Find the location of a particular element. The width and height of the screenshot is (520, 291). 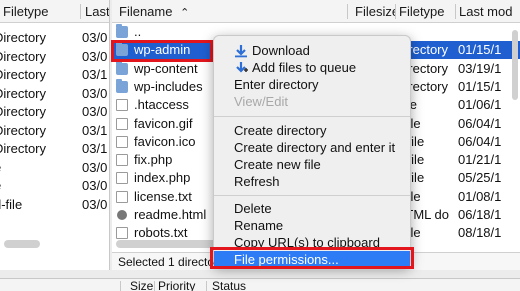

col-last-modified-header: Last mod is located at coordinates (488, 11).